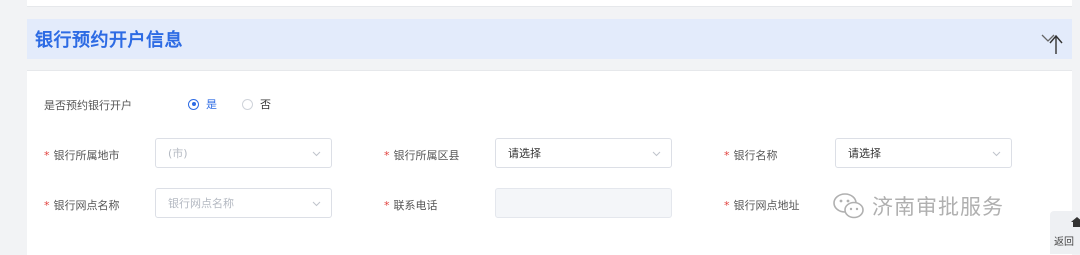 The height and width of the screenshot is (255, 1080). What do you see at coordinates (178, 153) in the screenshot?
I see `city-select-value: (市)` at bounding box center [178, 153].